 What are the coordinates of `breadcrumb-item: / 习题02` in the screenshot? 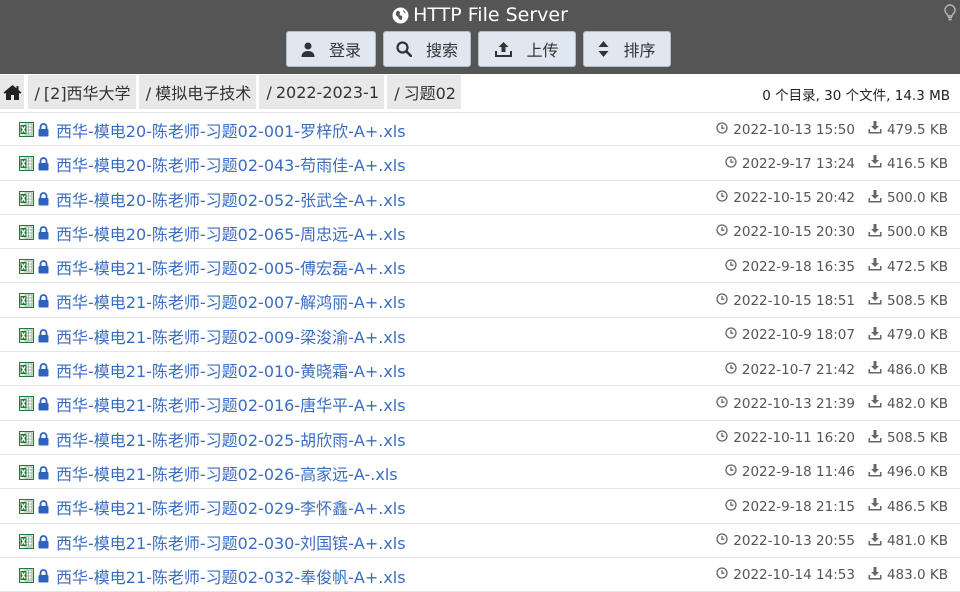 It's located at (424, 92).